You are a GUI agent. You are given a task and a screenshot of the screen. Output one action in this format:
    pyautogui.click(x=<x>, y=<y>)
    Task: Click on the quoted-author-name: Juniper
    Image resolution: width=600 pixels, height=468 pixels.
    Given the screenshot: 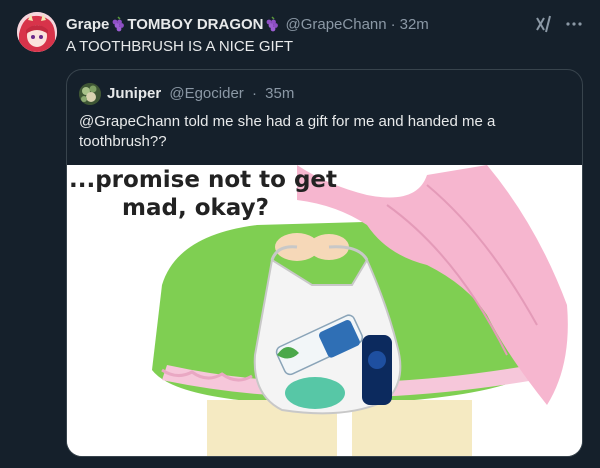 What is the action you would take?
    pyautogui.click(x=134, y=93)
    